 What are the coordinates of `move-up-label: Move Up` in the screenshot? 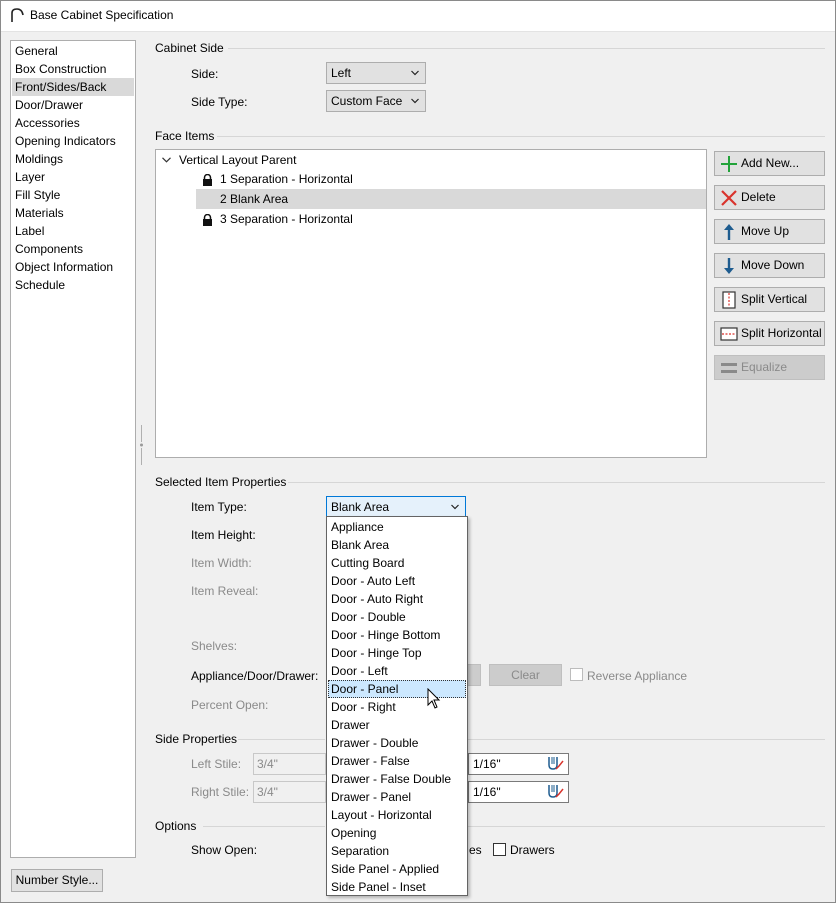 It's located at (765, 231).